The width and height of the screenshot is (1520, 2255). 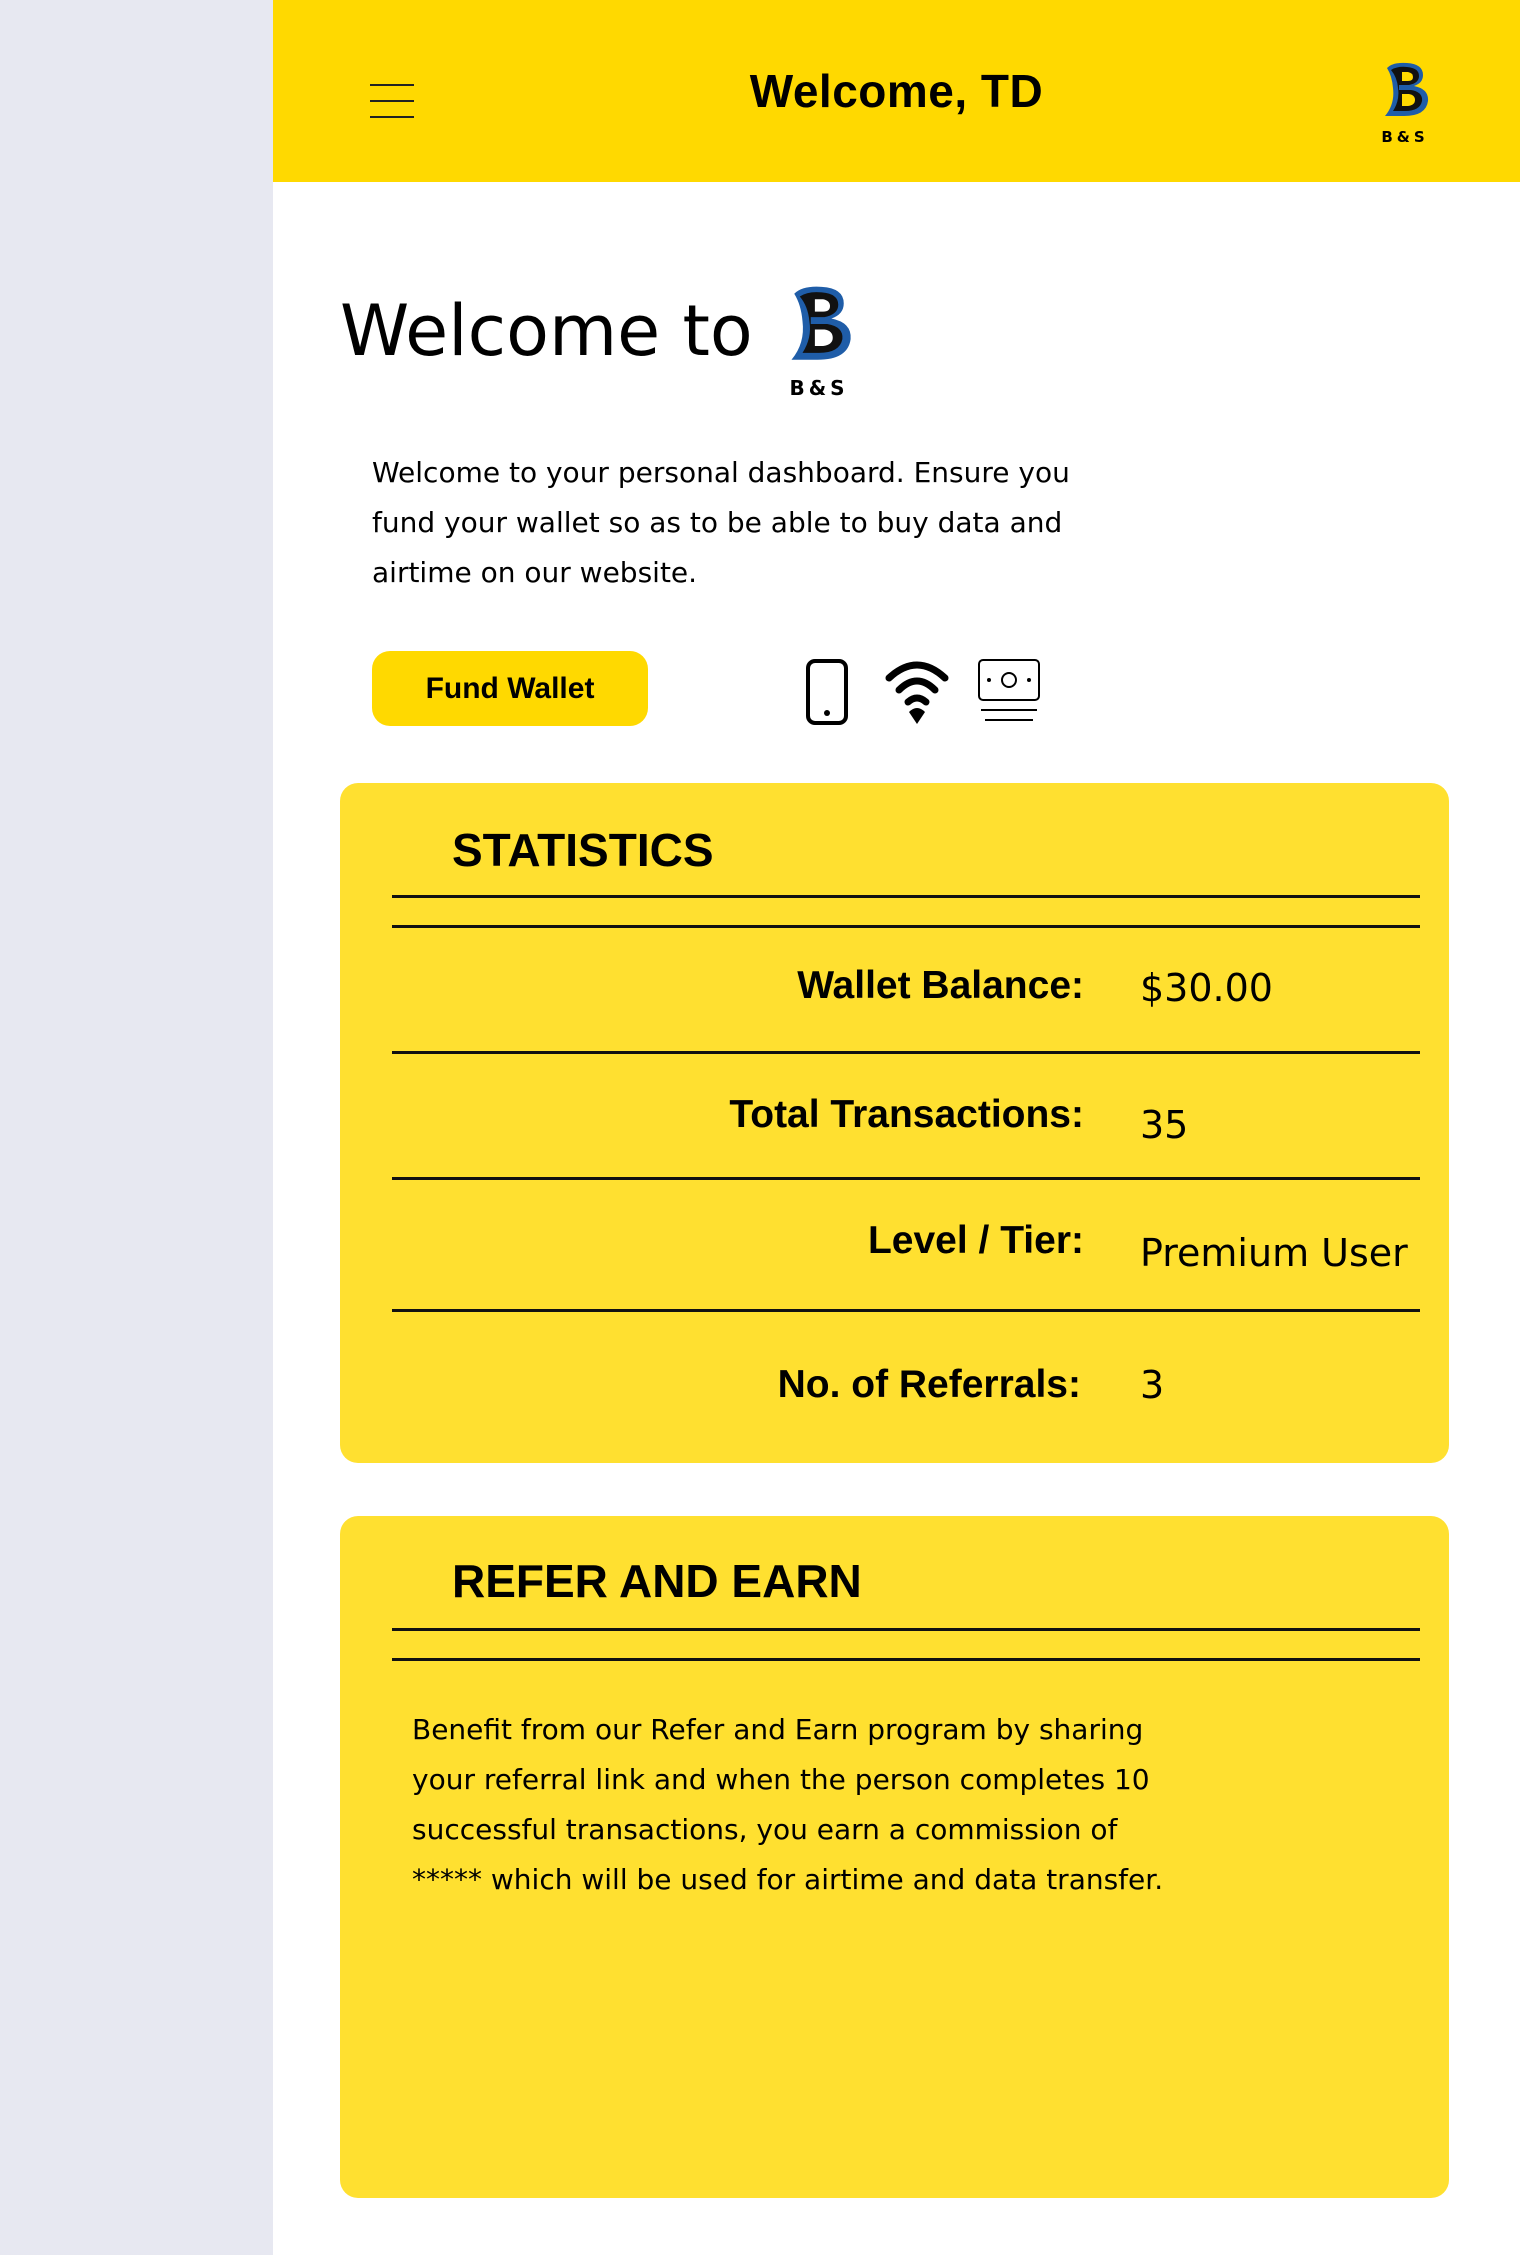 I want to click on refer-earn-title: REFER AND EARN, so click(x=657, y=1581).